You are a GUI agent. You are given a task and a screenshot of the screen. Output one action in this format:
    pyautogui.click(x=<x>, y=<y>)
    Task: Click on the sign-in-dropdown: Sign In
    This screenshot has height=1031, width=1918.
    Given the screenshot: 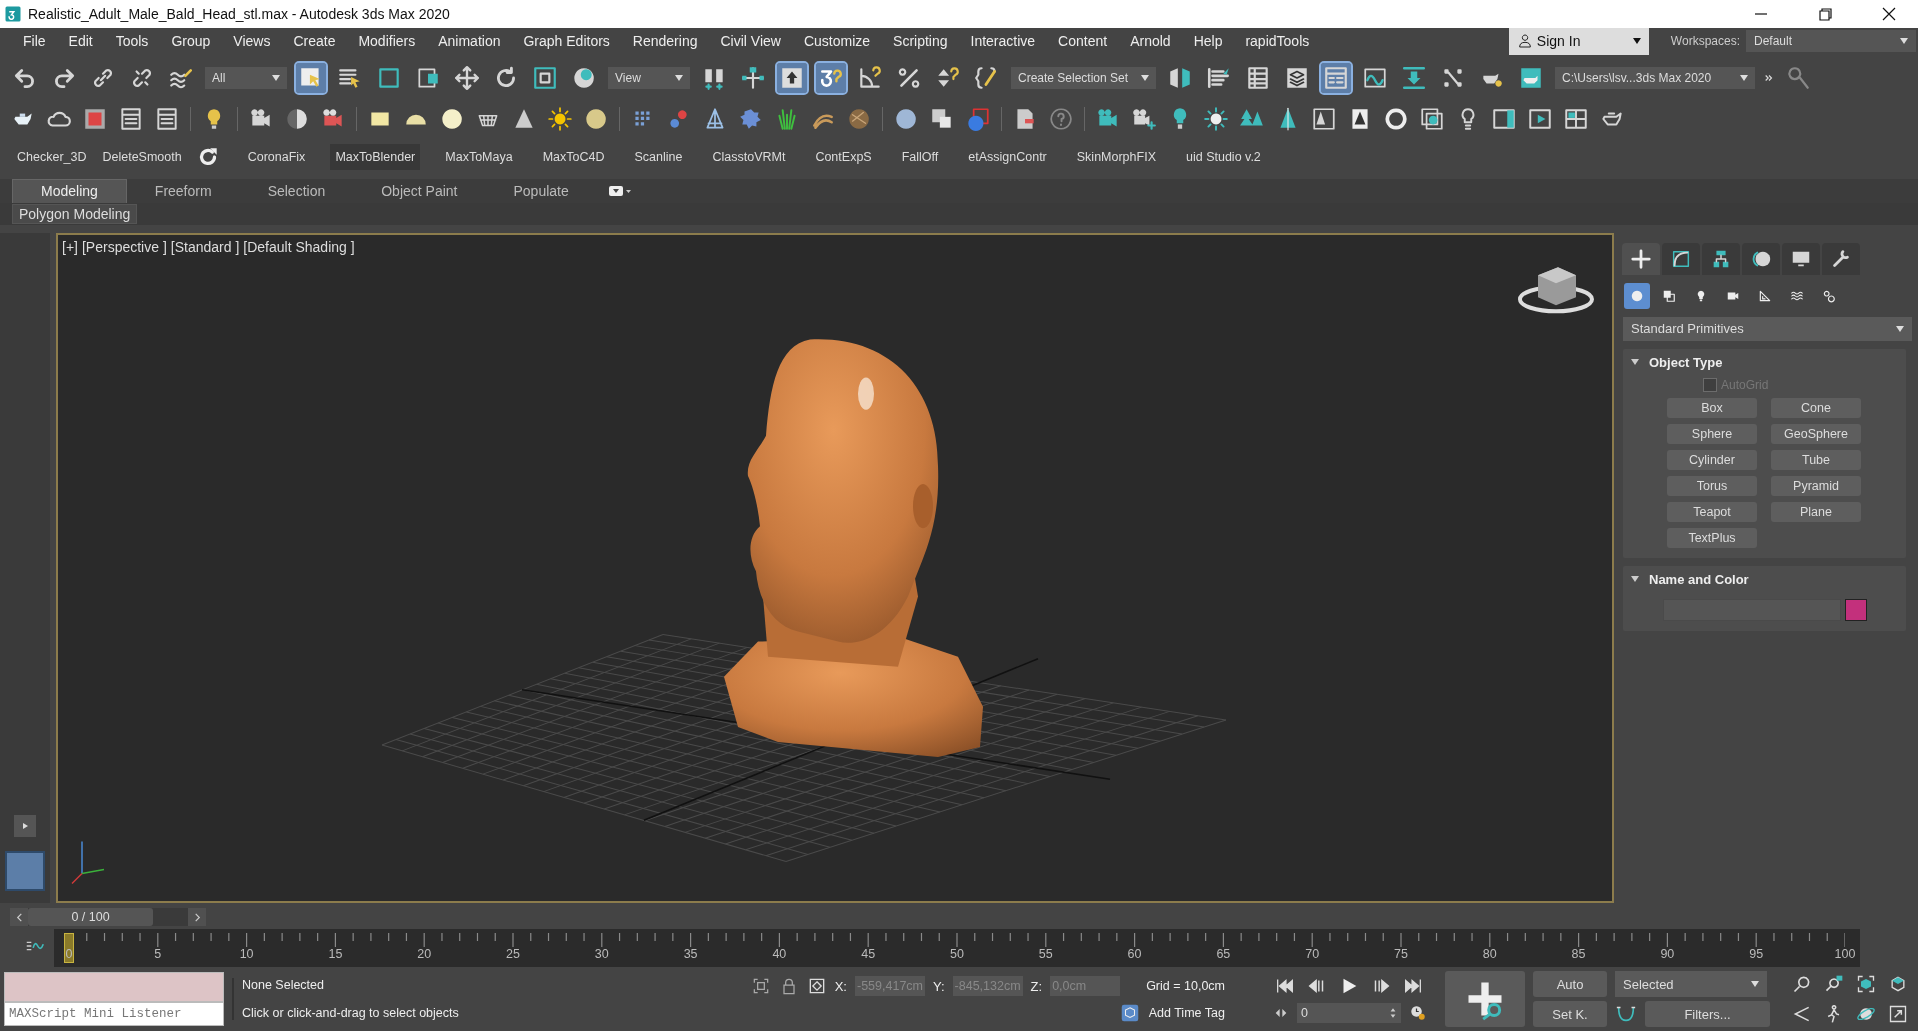 What is the action you would take?
    pyautogui.click(x=1578, y=41)
    